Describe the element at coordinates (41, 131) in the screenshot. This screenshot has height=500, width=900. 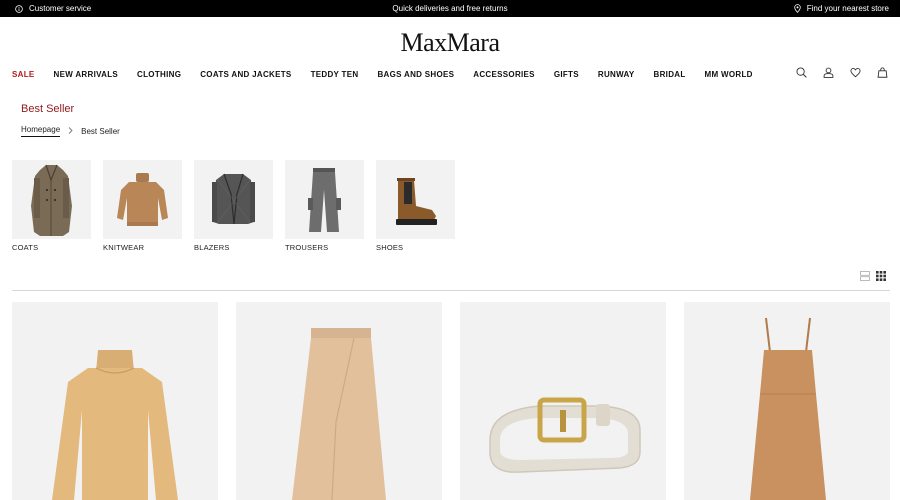
I see `breadcrumb-home-link: Homepage` at that location.